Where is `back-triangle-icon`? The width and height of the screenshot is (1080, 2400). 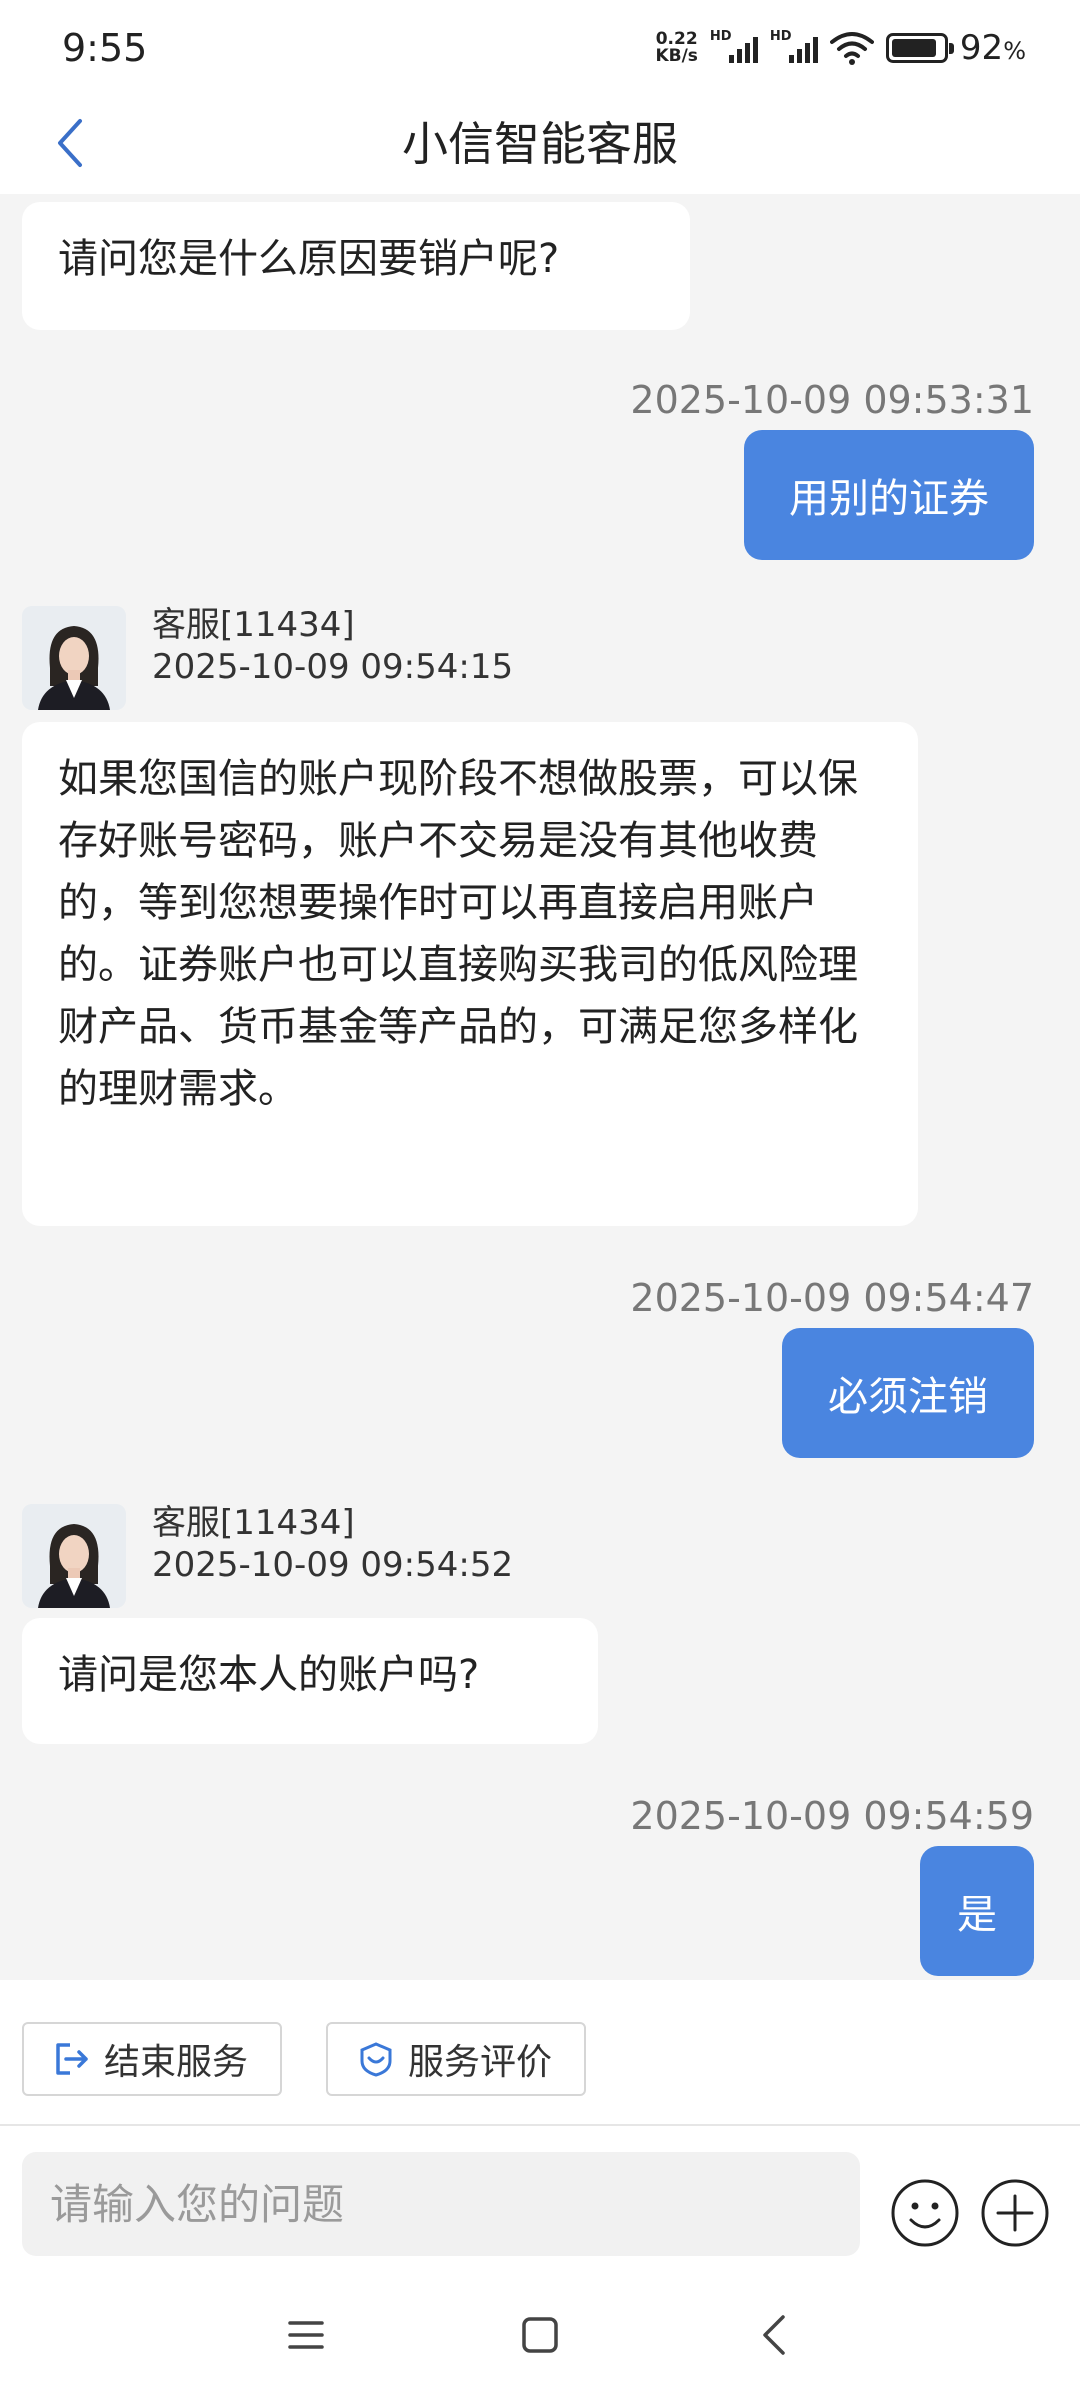 back-triangle-icon is located at coordinates (774, 2335).